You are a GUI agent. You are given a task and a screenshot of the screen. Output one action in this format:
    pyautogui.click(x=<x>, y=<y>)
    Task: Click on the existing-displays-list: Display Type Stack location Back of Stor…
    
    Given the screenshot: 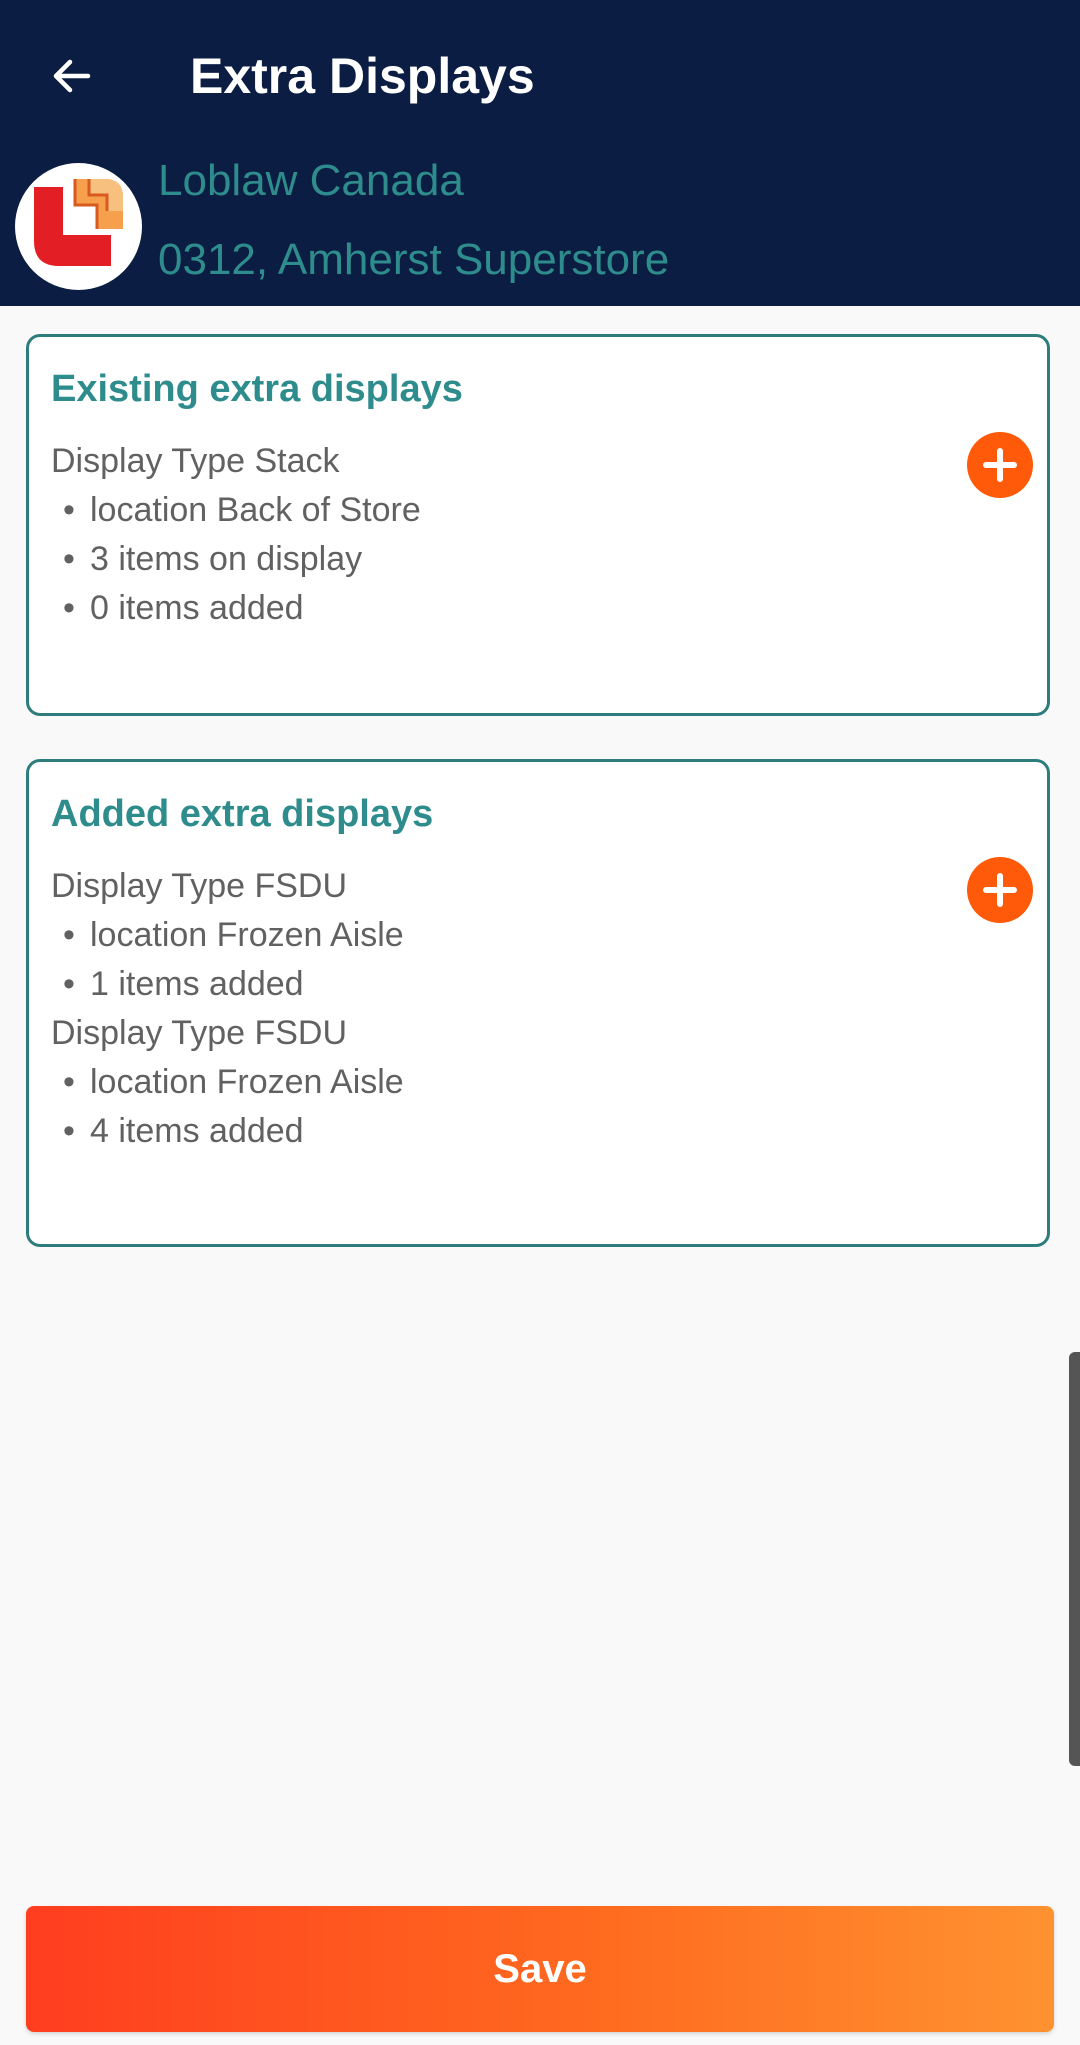 What is the action you would take?
    pyautogui.click(x=236, y=535)
    